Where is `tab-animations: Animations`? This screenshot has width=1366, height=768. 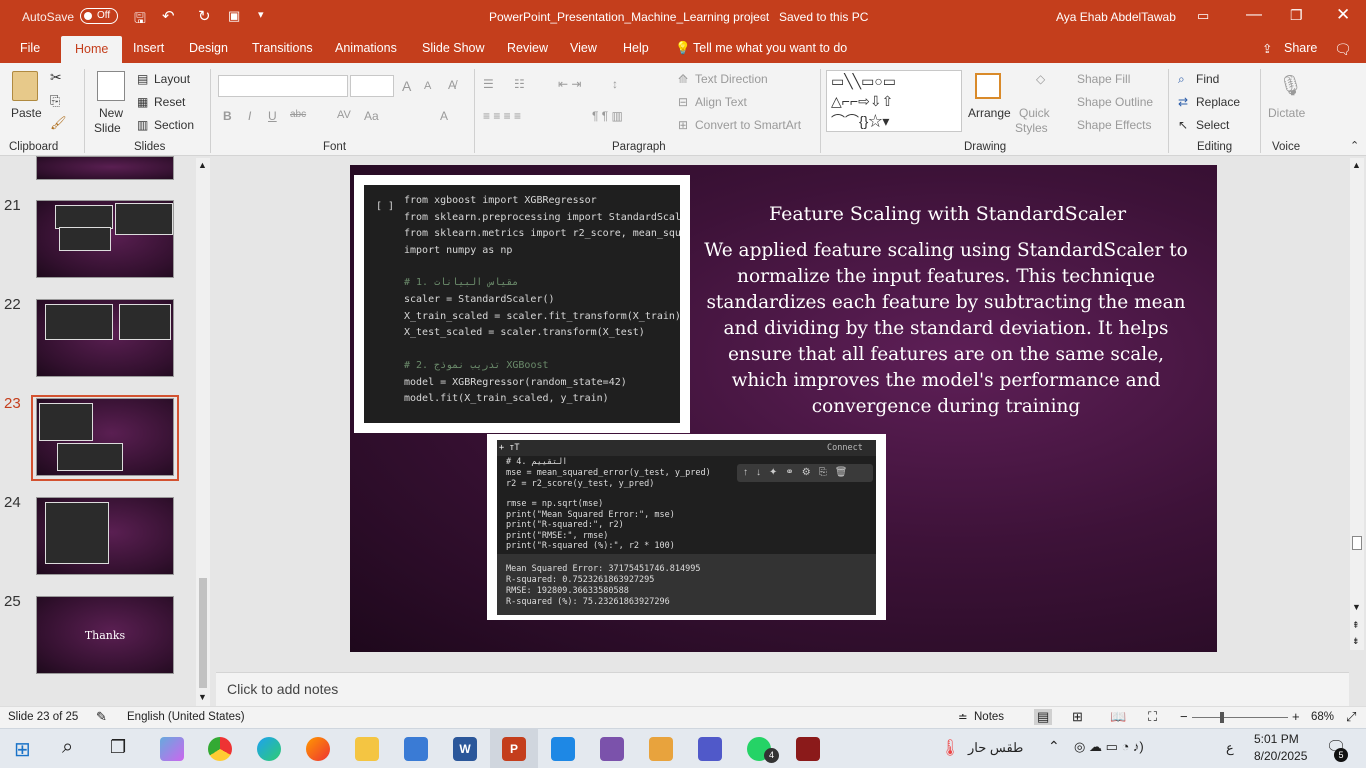 tab-animations: Animations is located at coordinates (366, 48).